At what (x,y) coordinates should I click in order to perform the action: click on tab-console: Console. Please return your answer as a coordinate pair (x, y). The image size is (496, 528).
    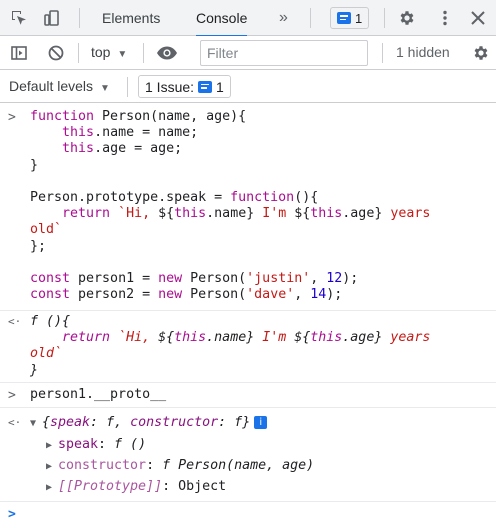
    Looking at the image, I should click on (222, 18).